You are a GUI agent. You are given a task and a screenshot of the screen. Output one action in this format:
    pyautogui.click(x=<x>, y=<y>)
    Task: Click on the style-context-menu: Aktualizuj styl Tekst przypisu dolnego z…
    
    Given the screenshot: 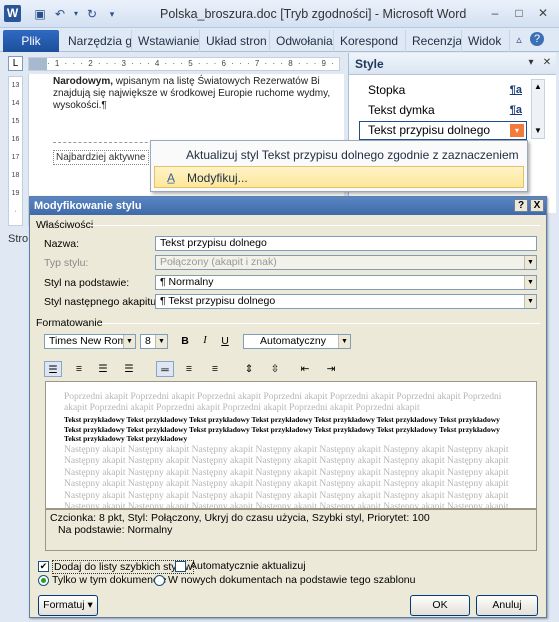 What is the action you would take?
    pyautogui.click(x=339, y=166)
    